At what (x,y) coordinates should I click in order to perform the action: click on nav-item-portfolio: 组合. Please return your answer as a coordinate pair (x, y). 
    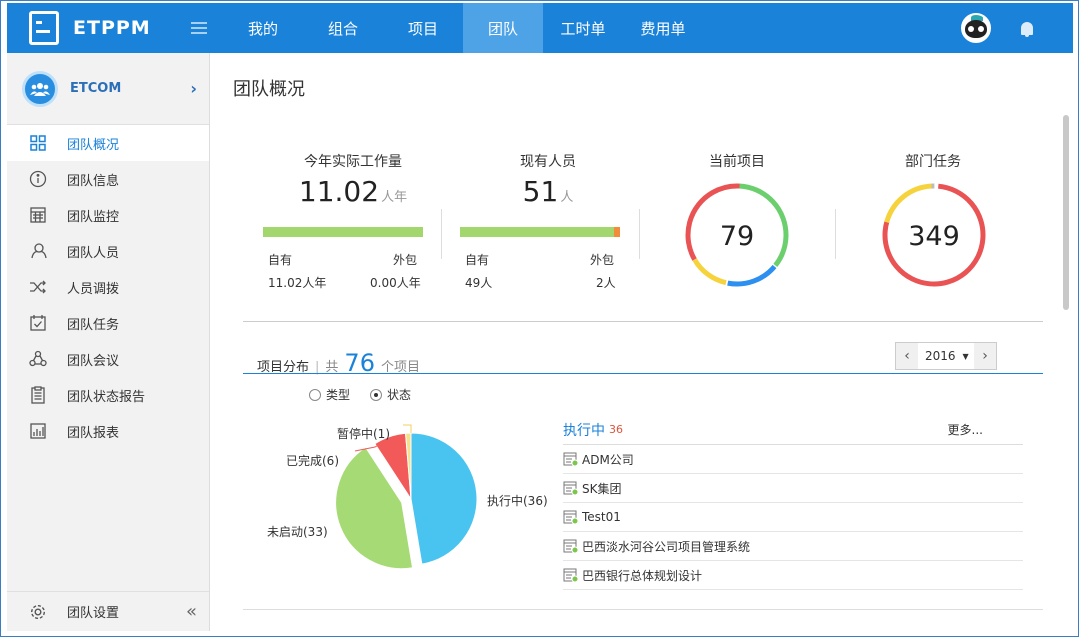
    Looking at the image, I should click on (343, 28).